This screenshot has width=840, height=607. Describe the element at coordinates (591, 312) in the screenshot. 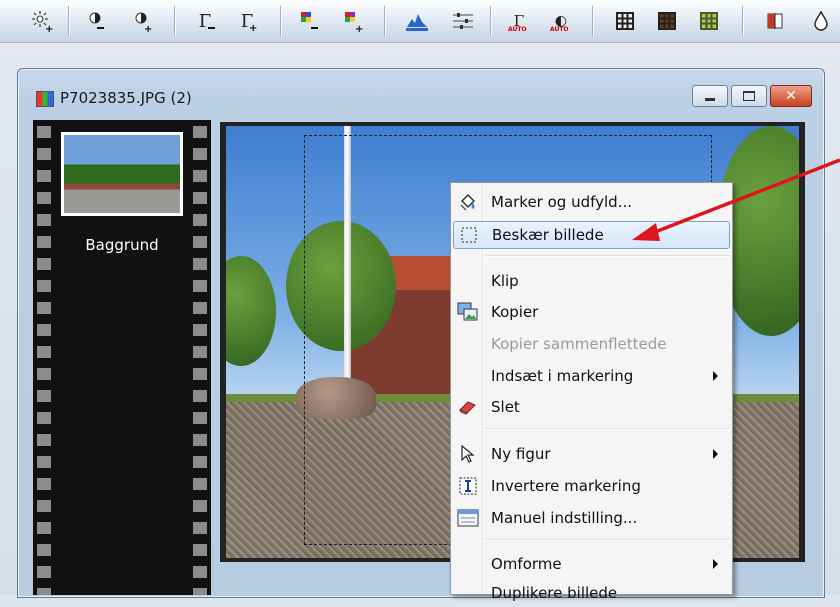

I see `menu-item-copy: Kopier` at that location.